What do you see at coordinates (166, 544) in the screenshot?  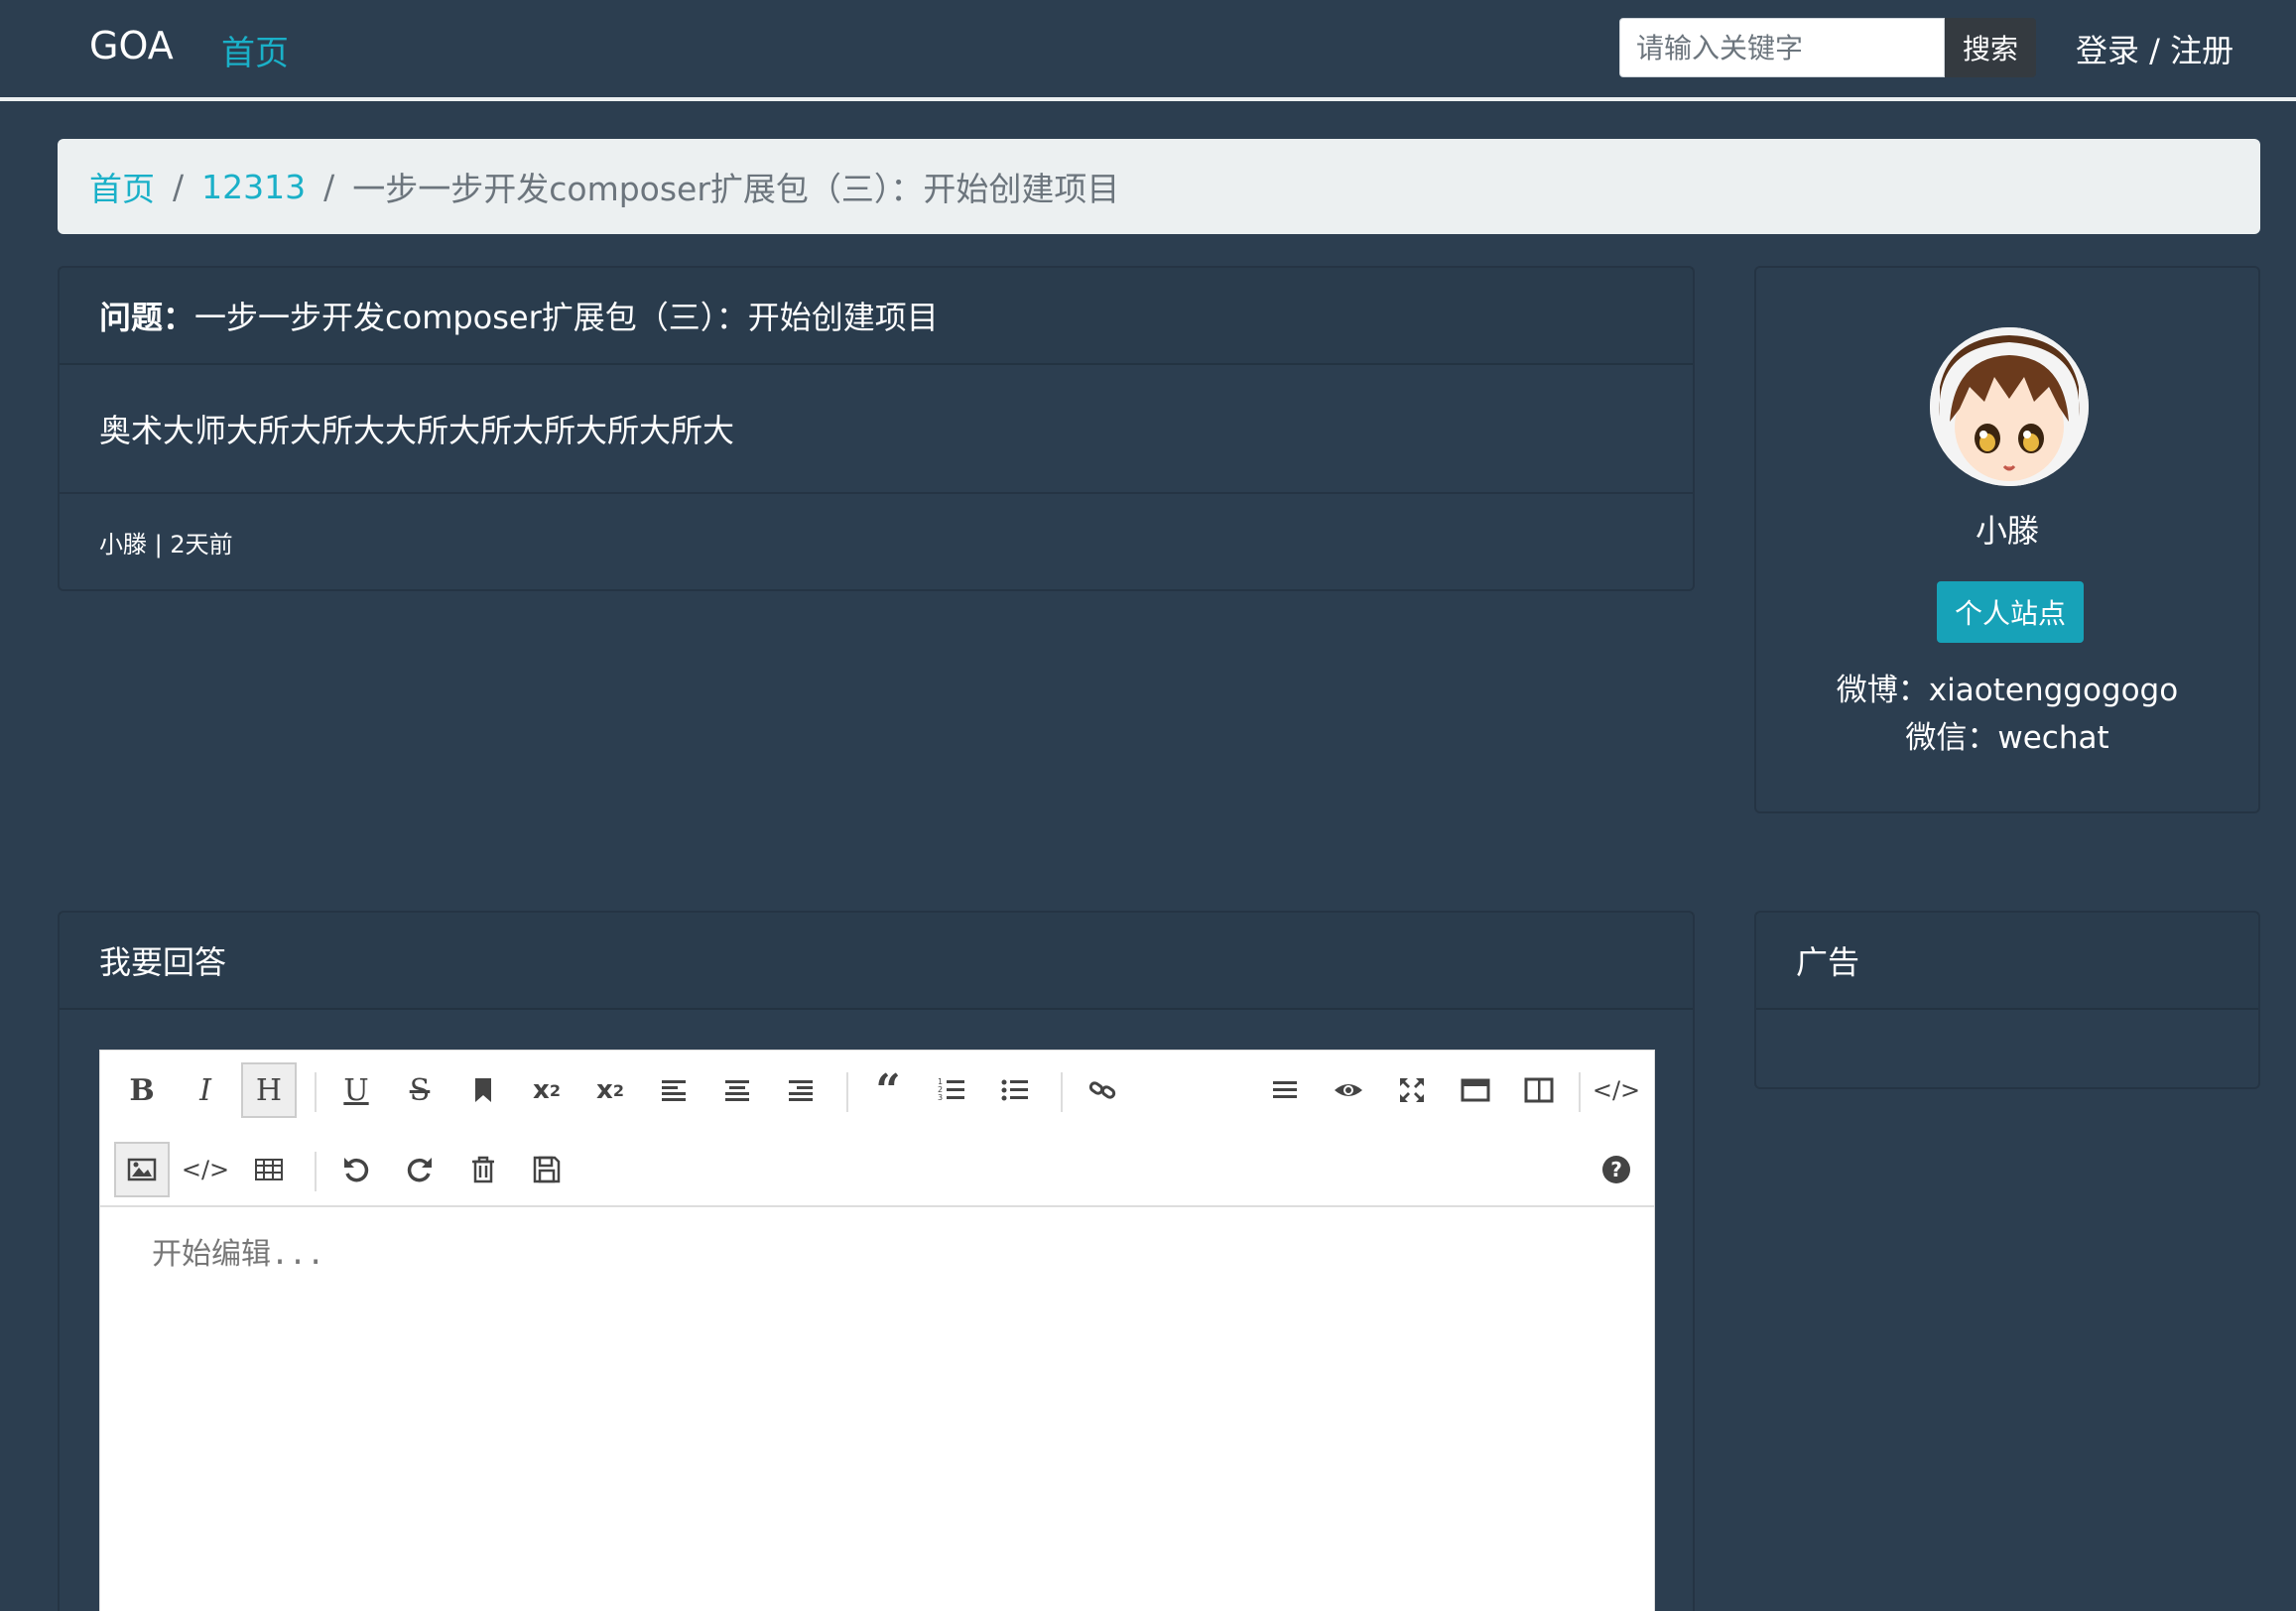 I see `question-meta: 小滕 | 2天前` at bounding box center [166, 544].